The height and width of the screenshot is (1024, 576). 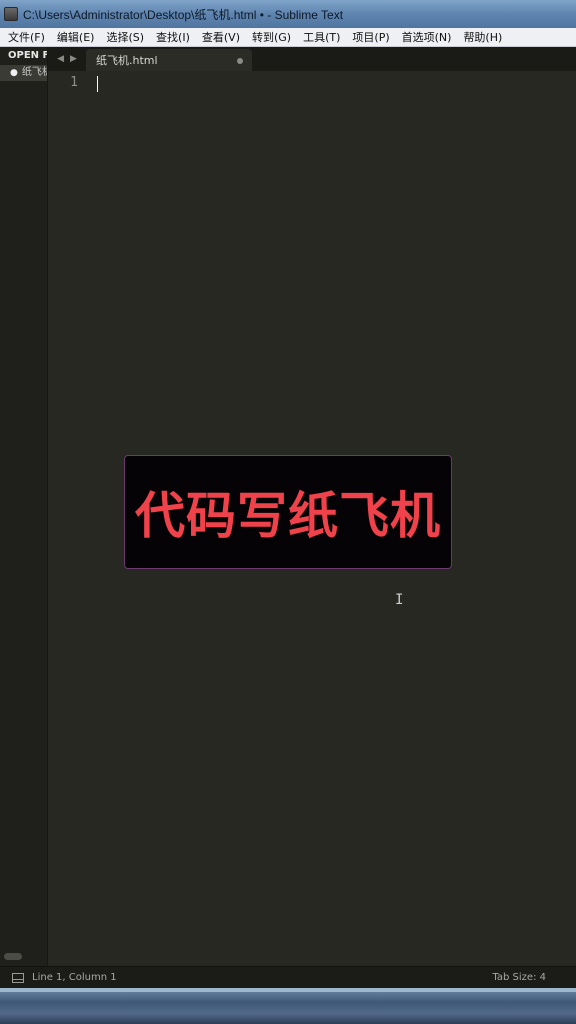 What do you see at coordinates (74, 977) in the screenshot?
I see `cursor-position: Line 1, Column 1` at bounding box center [74, 977].